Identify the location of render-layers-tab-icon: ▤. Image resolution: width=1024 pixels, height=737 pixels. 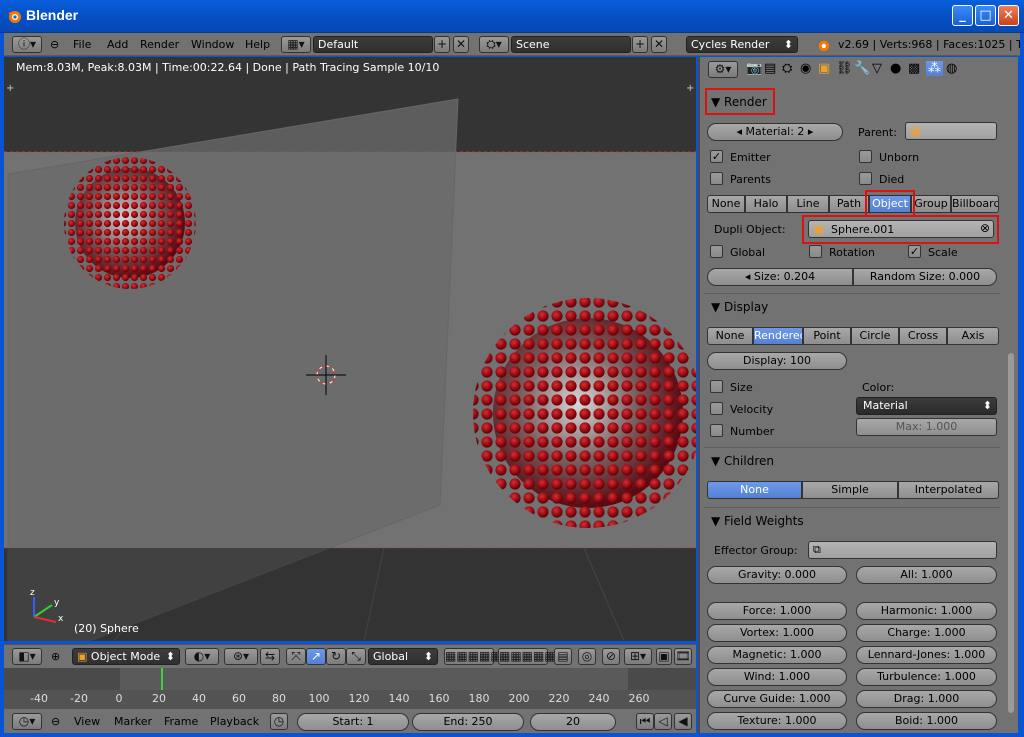
(770, 68).